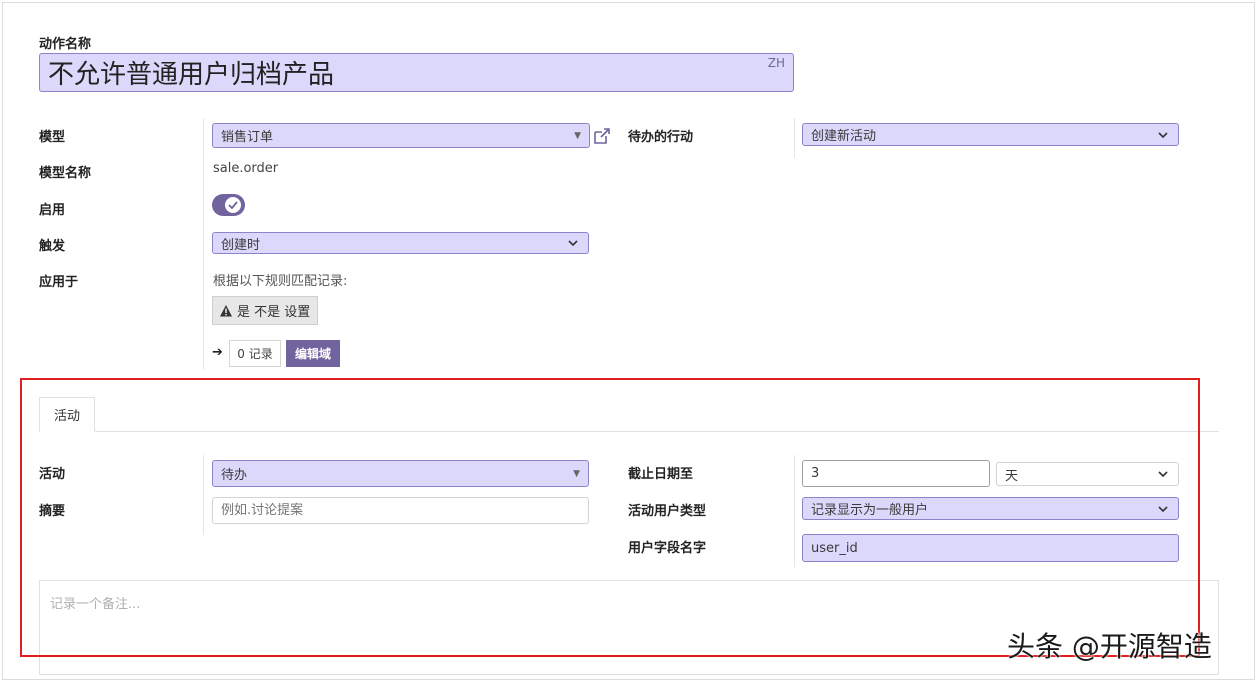 The image size is (1257, 681). Describe the element at coordinates (401, 135) in the screenshot. I see `model-select: 销售订单 ▼` at that location.